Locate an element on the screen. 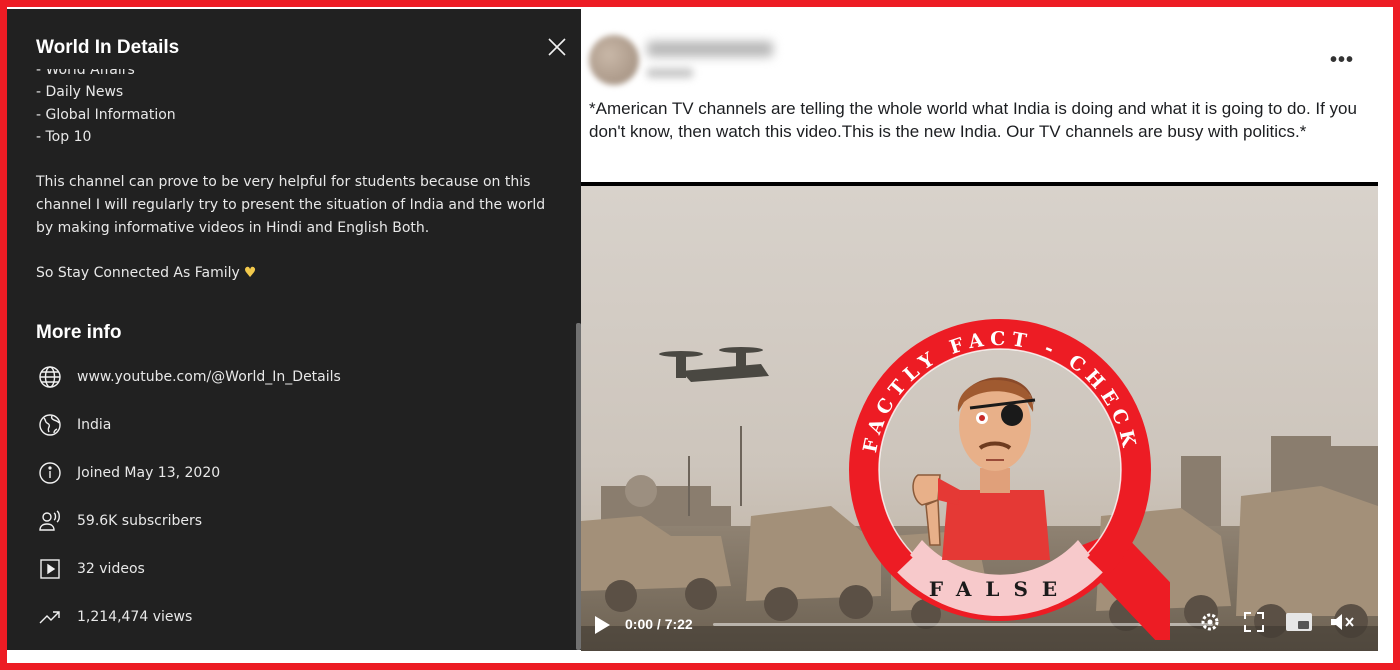  volume-button is located at coordinates (1342, 624).